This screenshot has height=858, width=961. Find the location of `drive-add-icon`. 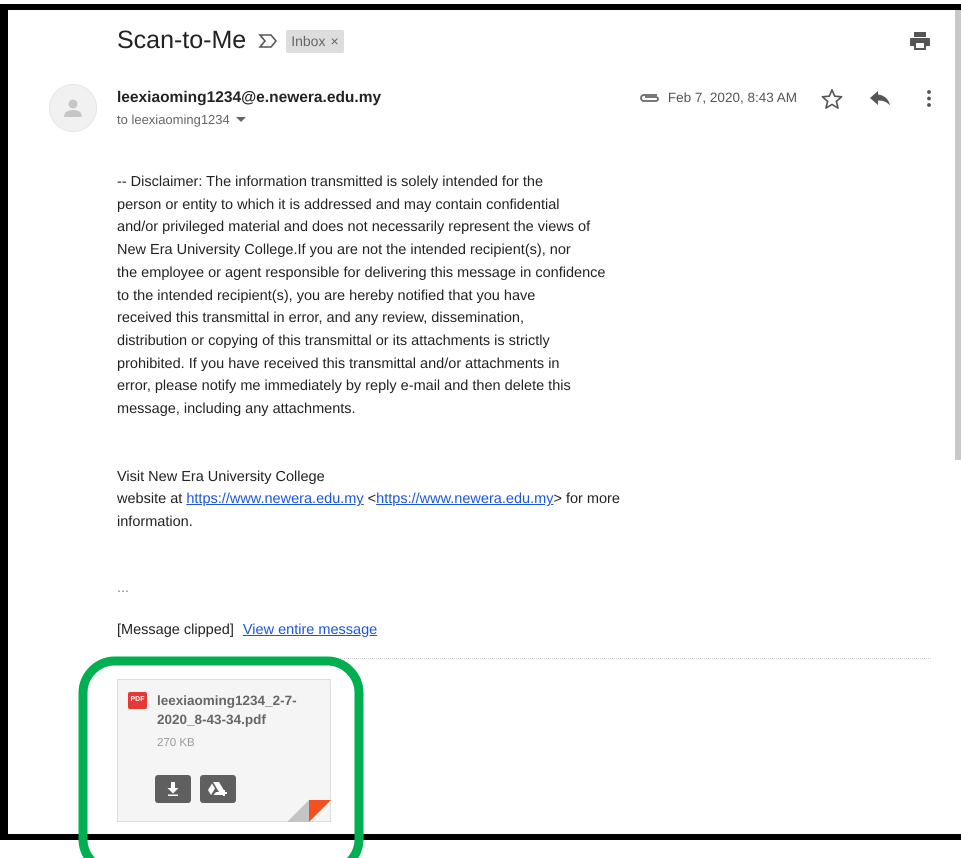

drive-add-icon is located at coordinates (218, 788).